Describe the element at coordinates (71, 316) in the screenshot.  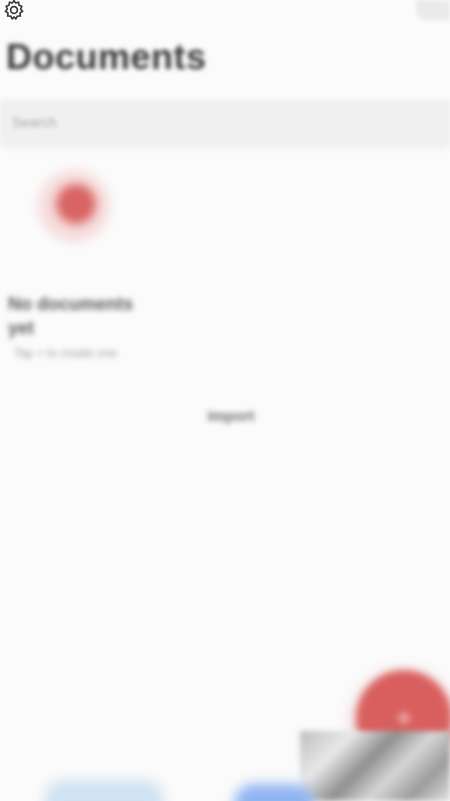
I see `empty-state-title: No documents yet` at that location.